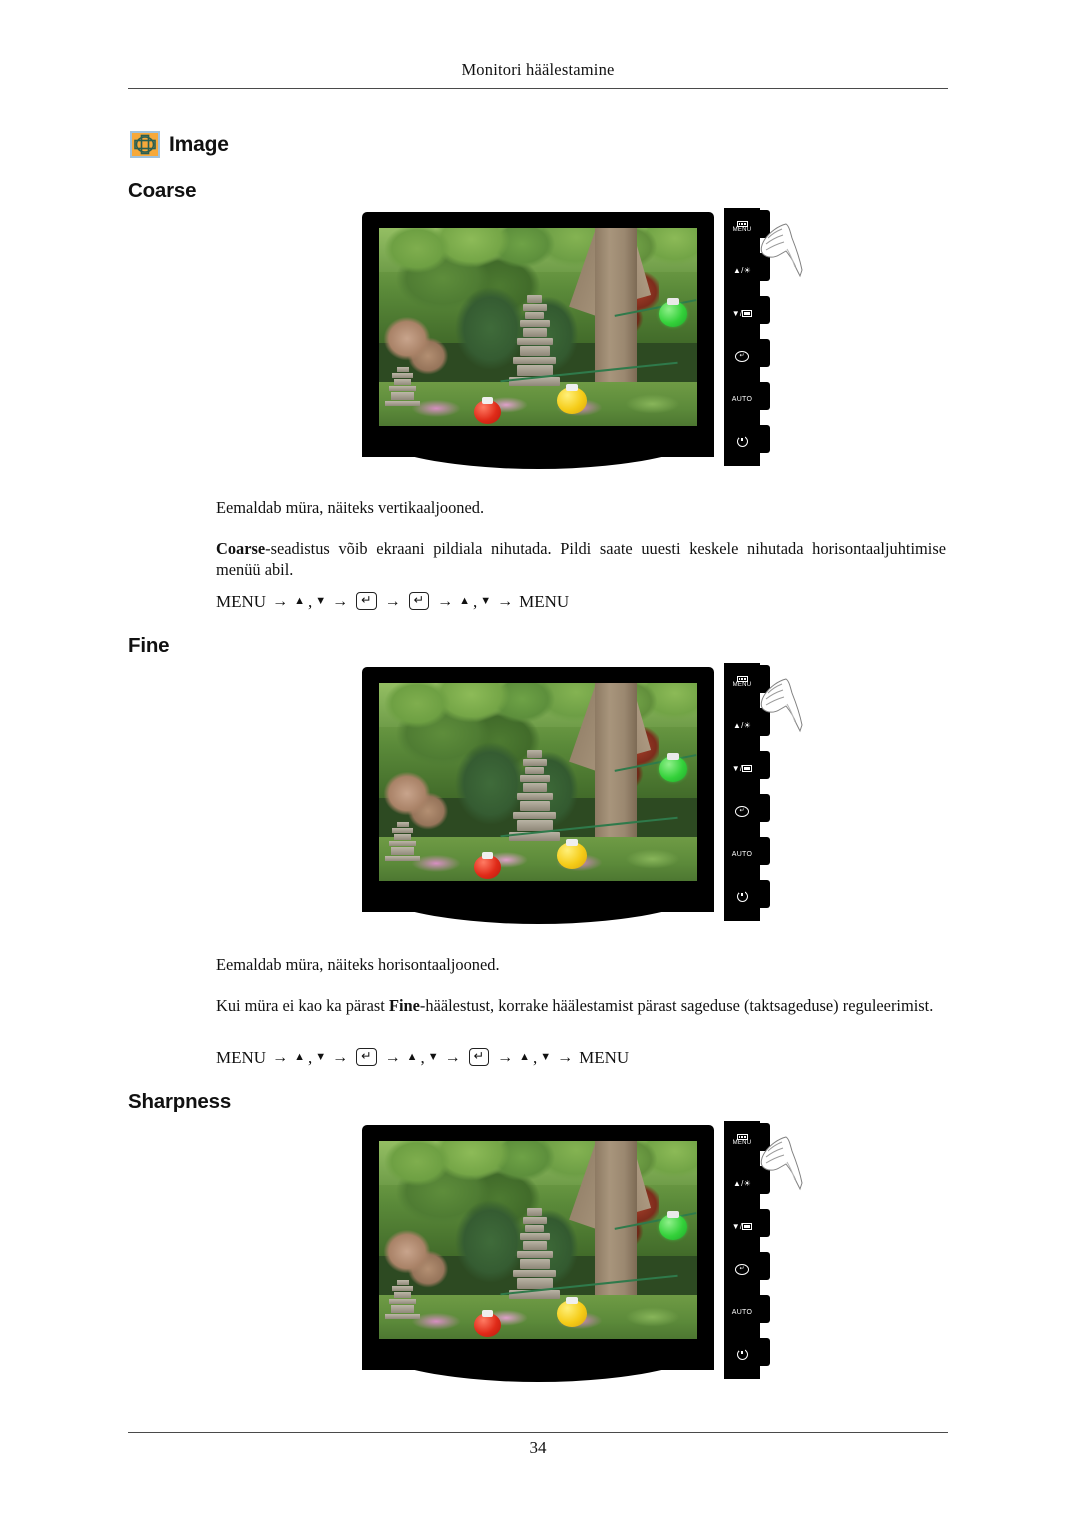  I want to click on monitor-figure-sharpness: MENU ▲/☀ ▼/ ↵ AUTO, so click(577, 1261).